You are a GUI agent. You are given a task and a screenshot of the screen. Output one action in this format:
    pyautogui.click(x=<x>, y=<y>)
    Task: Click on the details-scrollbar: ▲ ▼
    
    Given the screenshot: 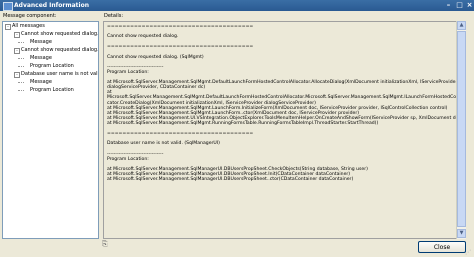 What is the action you would take?
    pyautogui.click(x=461, y=130)
    